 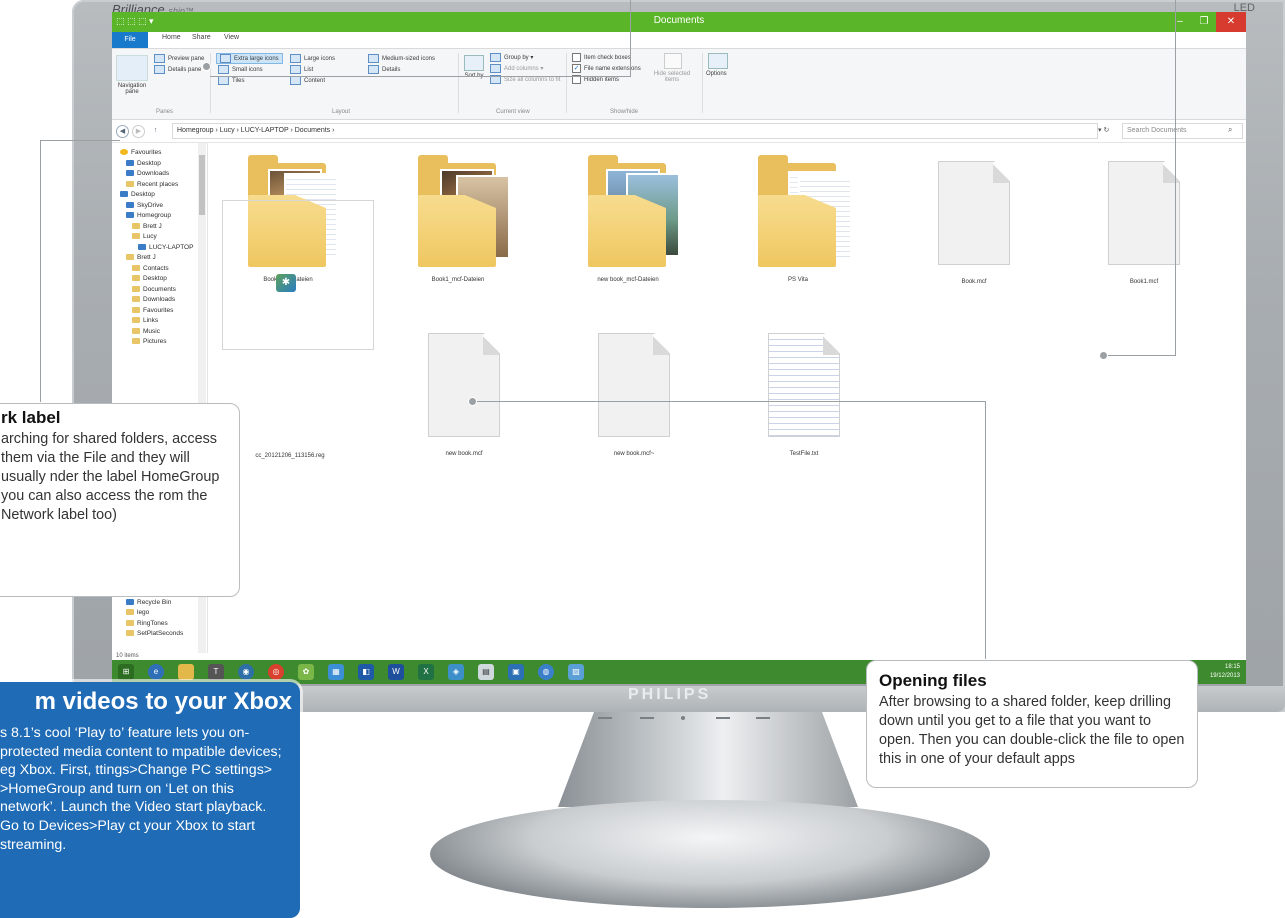 What do you see at coordinates (132, 68) in the screenshot?
I see `navigation-pane-icon` at bounding box center [132, 68].